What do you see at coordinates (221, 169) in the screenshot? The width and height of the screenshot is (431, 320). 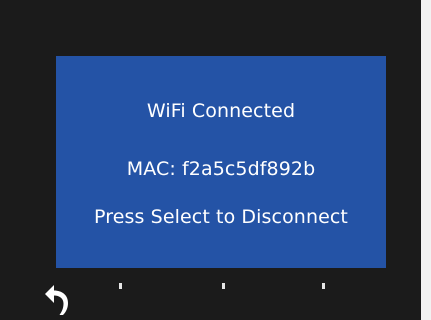 I see `mac-address-text: MAC: f2a5c5df892b` at bounding box center [221, 169].